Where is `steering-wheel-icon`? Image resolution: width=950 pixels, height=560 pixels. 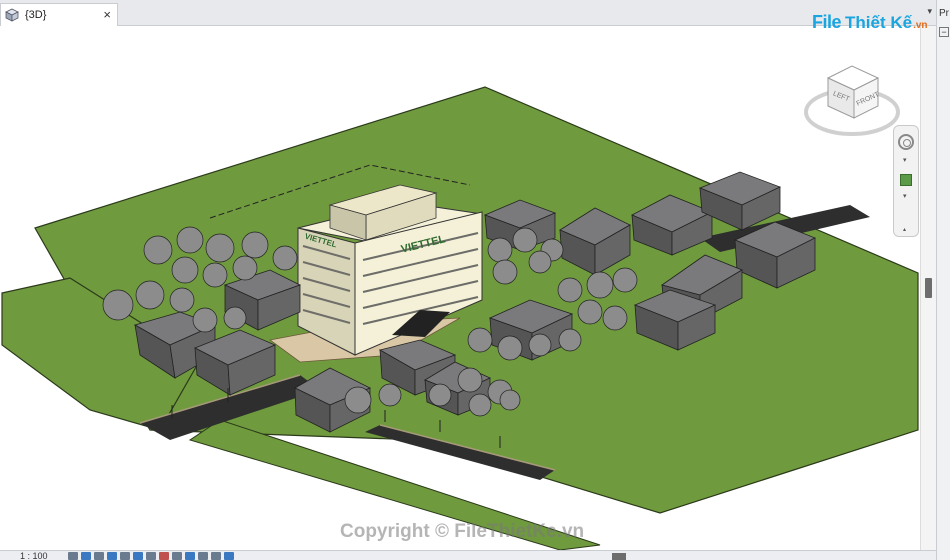 steering-wheel-icon is located at coordinates (906, 142).